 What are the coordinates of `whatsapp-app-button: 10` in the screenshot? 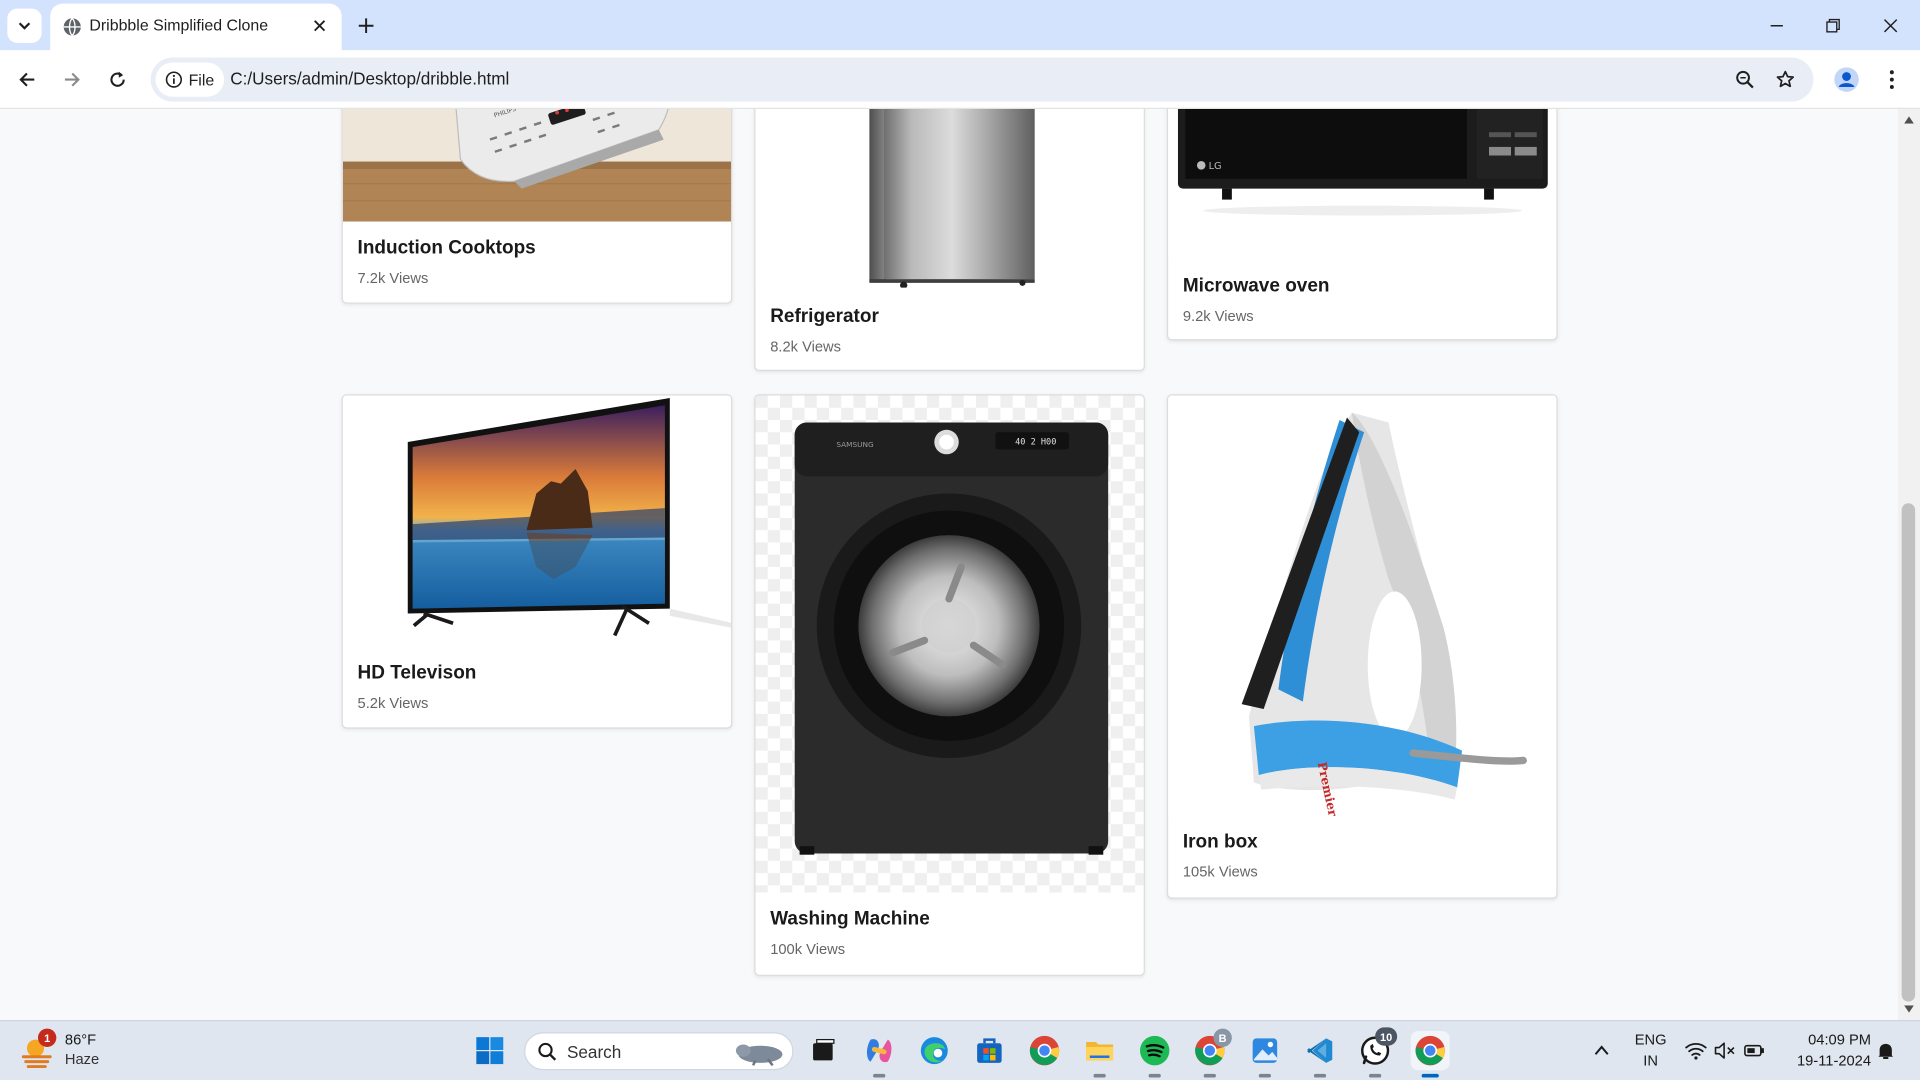 It's located at (1377, 1052).